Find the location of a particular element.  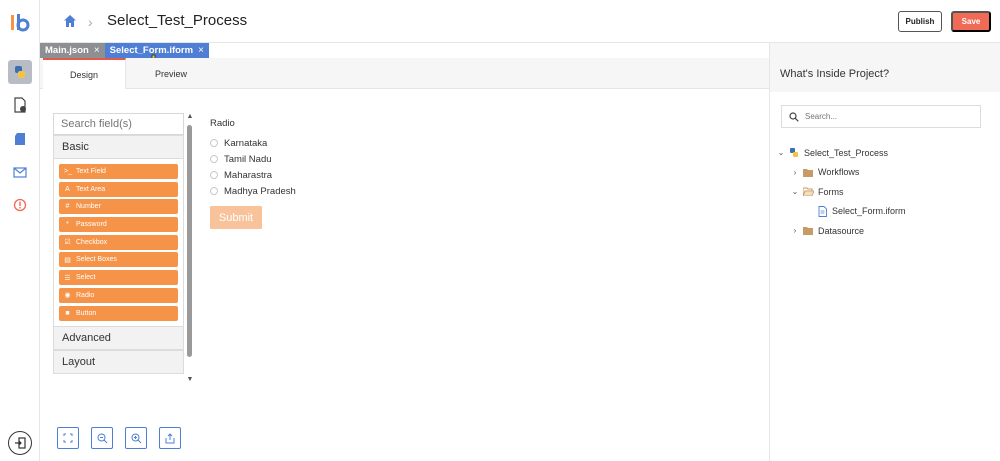

checkbox-icon: ☑ is located at coordinates (67, 243).